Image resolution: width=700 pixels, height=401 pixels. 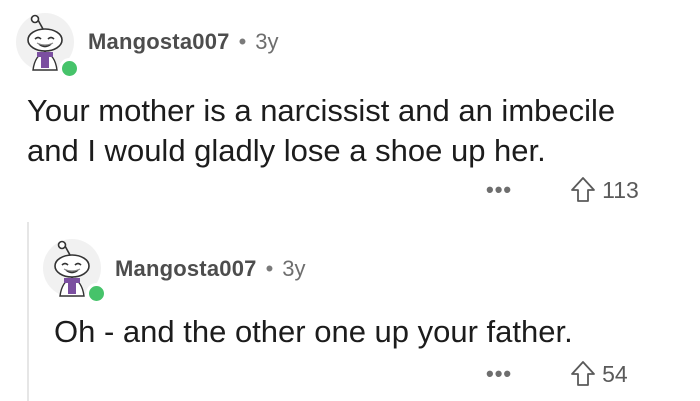 What do you see at coordinates (615, 373) in the screenshot?
I see `upvote-count: 54` at bounding box center [615, 373].